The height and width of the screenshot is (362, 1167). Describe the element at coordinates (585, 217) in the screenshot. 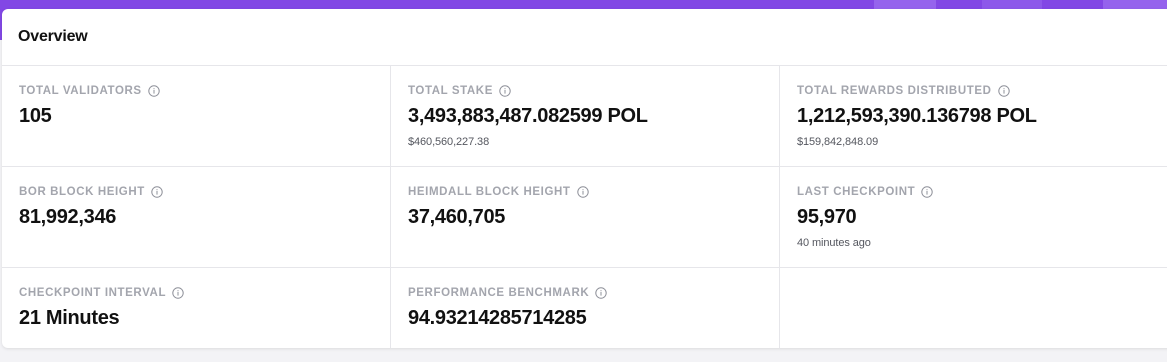

I see `stat-heimdall-block-height: HEIMDALL BLOCK HEIGHT 37,460,705` at that location.